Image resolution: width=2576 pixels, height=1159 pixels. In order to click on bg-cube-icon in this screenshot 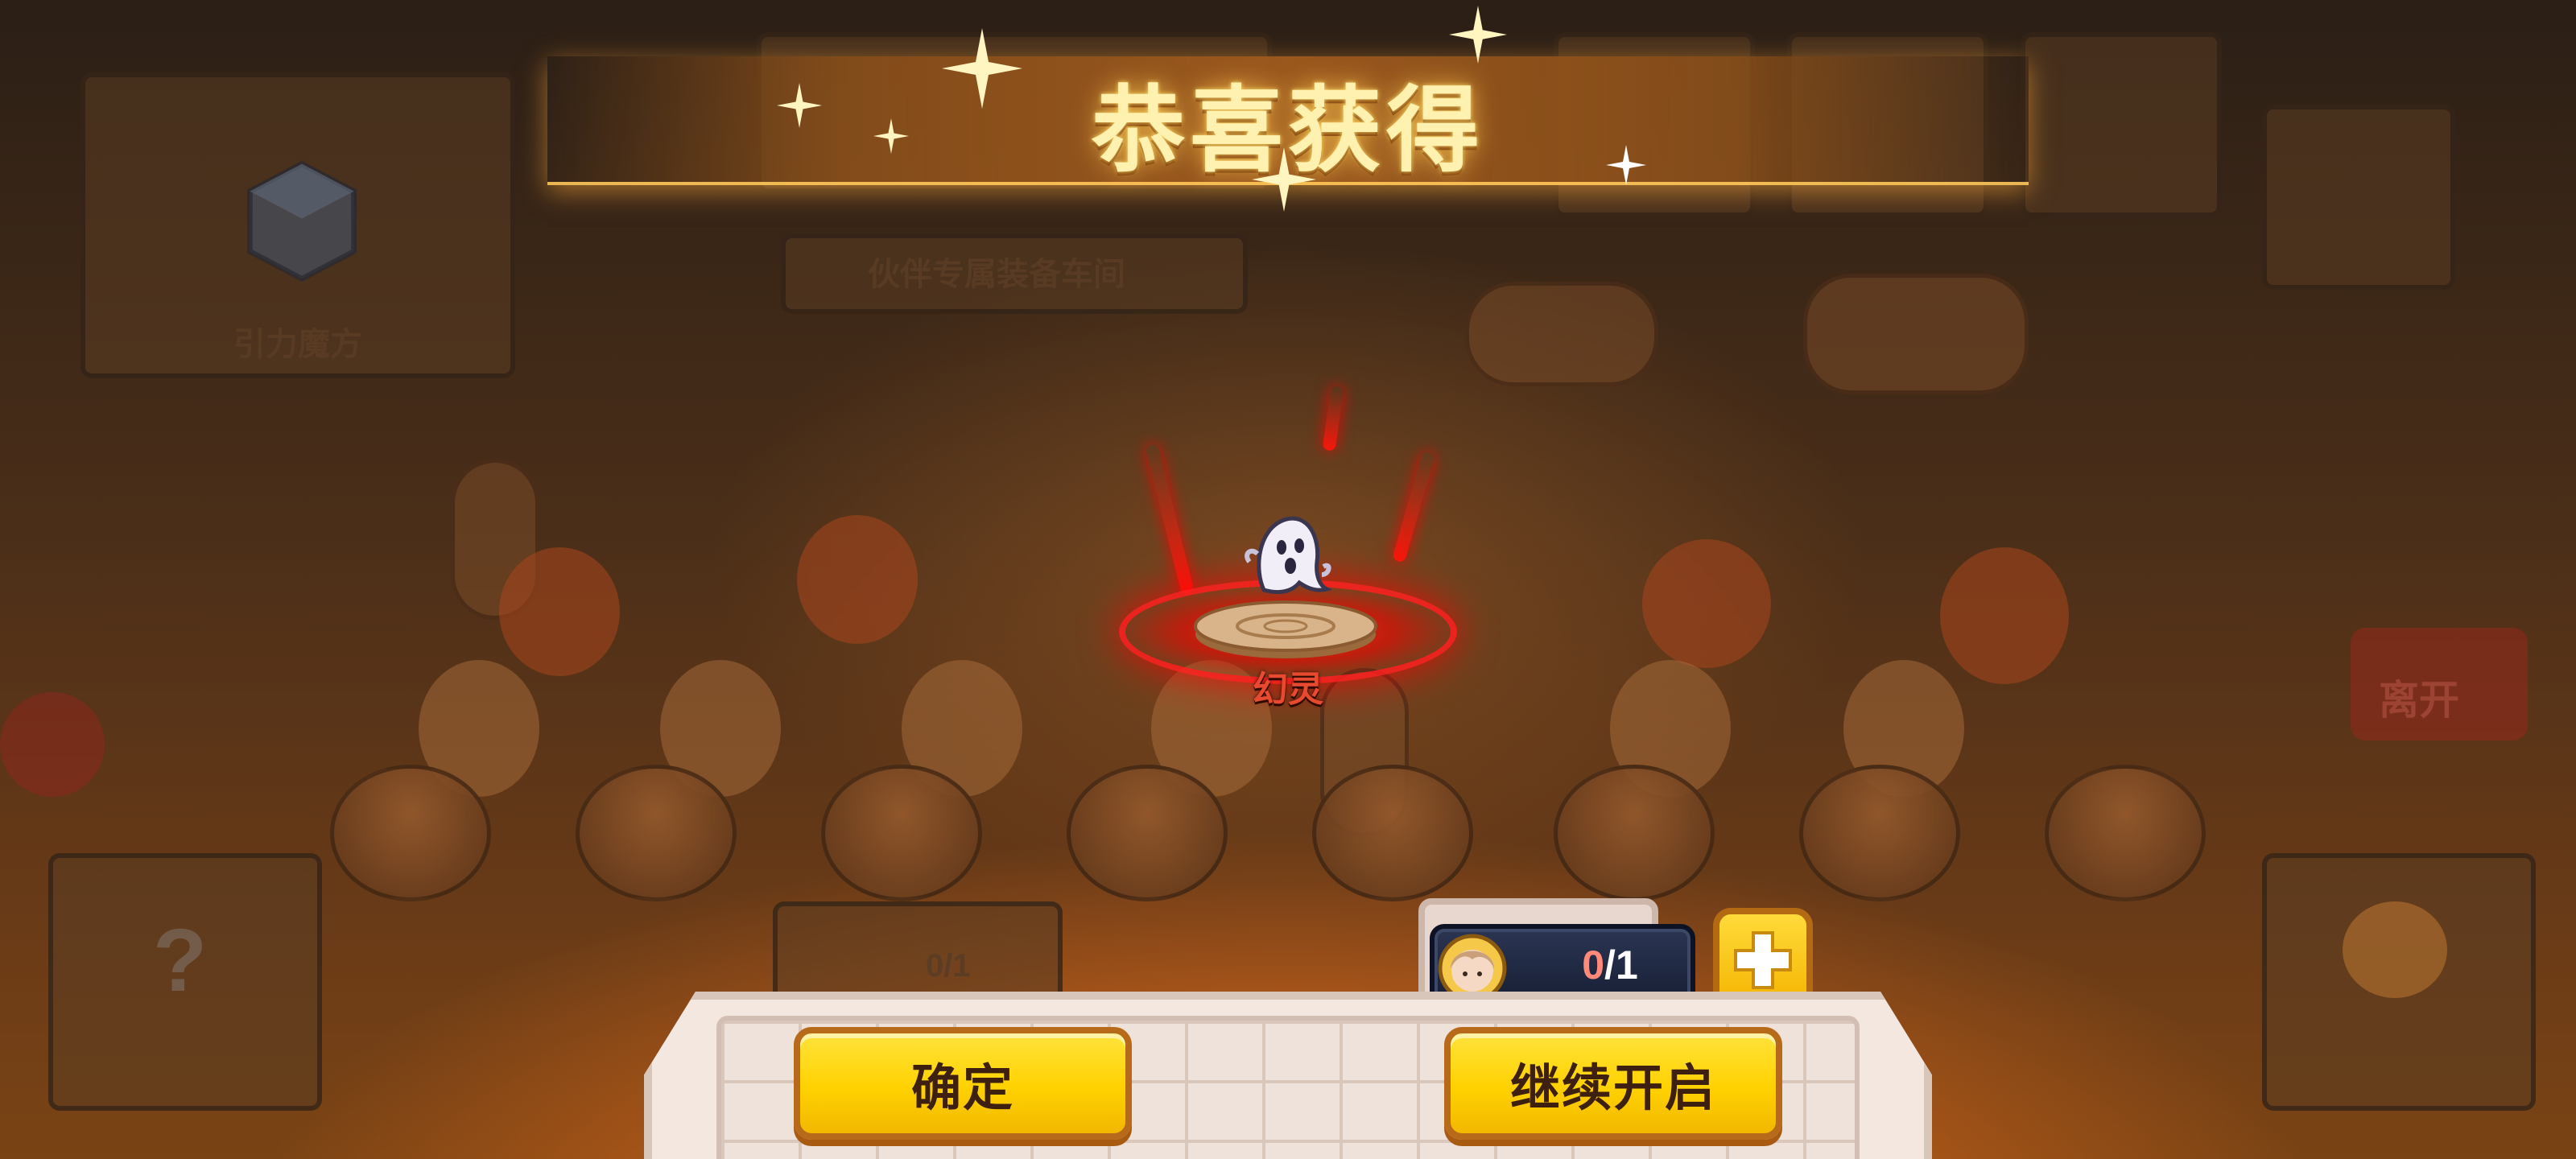, I will do `click(302, 221)`.